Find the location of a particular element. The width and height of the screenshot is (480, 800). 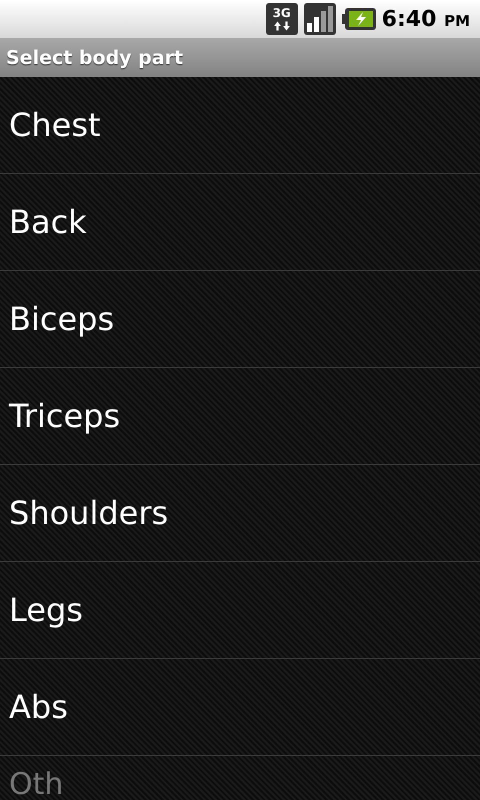

signal-icon is located at coordinates (320, 19).